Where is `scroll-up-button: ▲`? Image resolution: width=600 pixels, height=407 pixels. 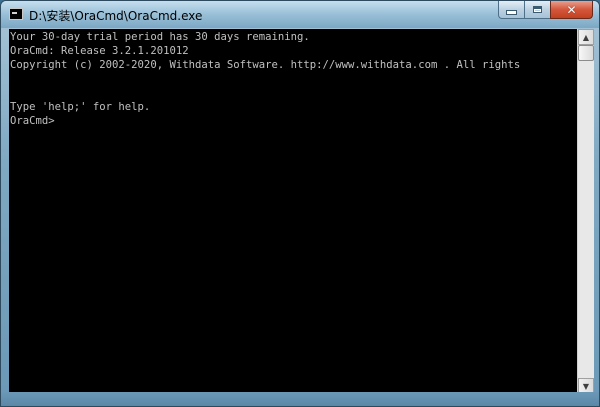 scroll-up-button: ▲ is located at coordinates (586, 37).